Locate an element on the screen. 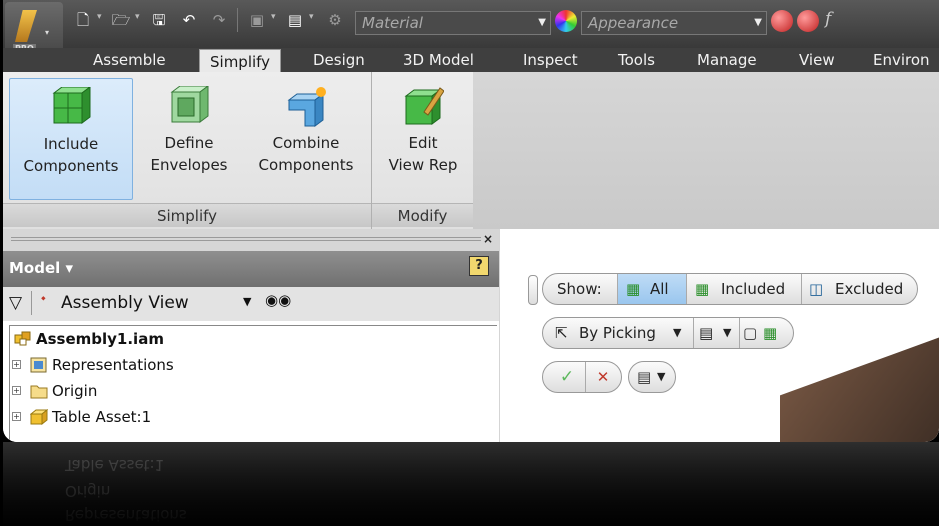 This screenshot has width=939, height=526. show-included-button: ▦ Included is located at coordinates (747, 289).